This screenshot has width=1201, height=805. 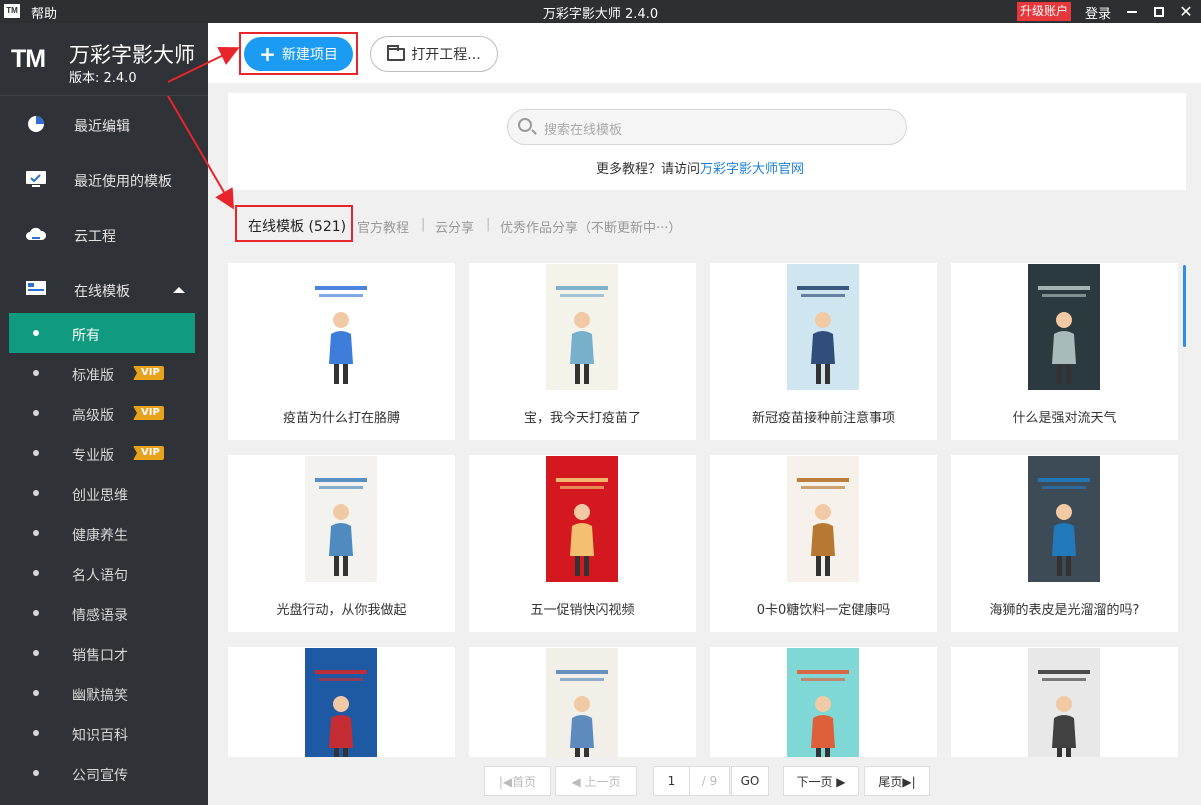 I want to click on scrollbar-thumb, so click(x=1184, y=306).